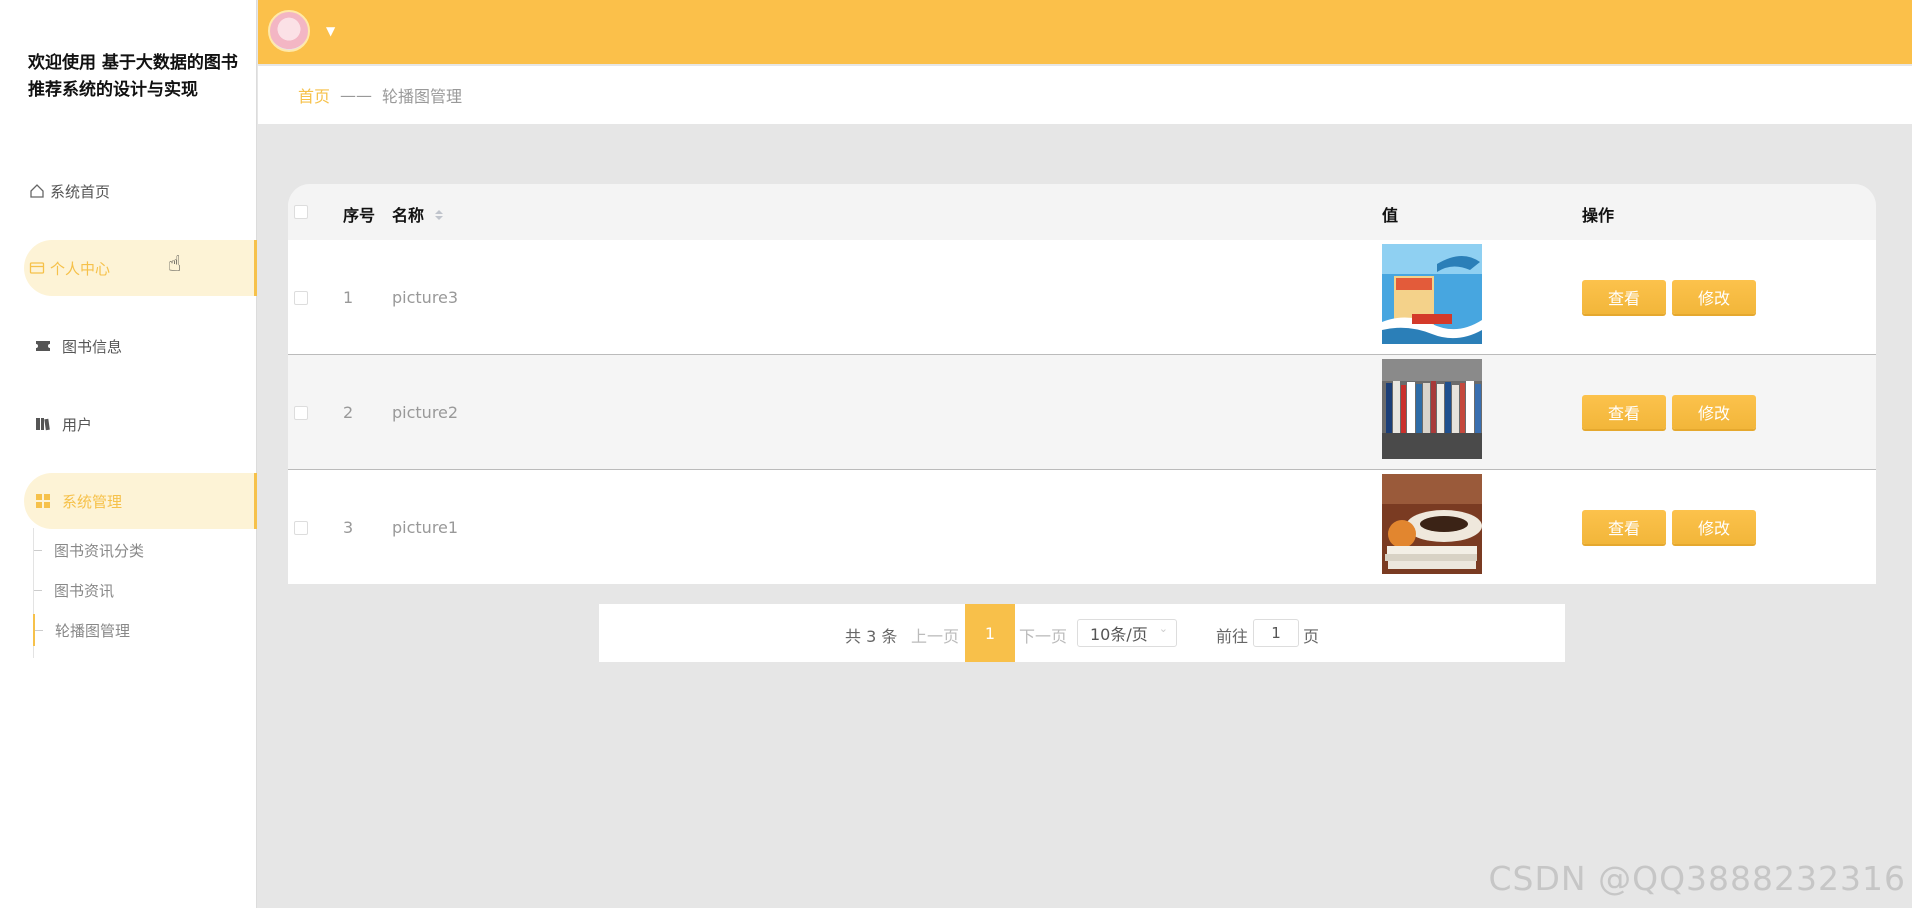 The height and width of the screenshot is (908, 1912). Describe the element at coordinates (37, 191) in the screenshot. I see `home-icon` at that location.